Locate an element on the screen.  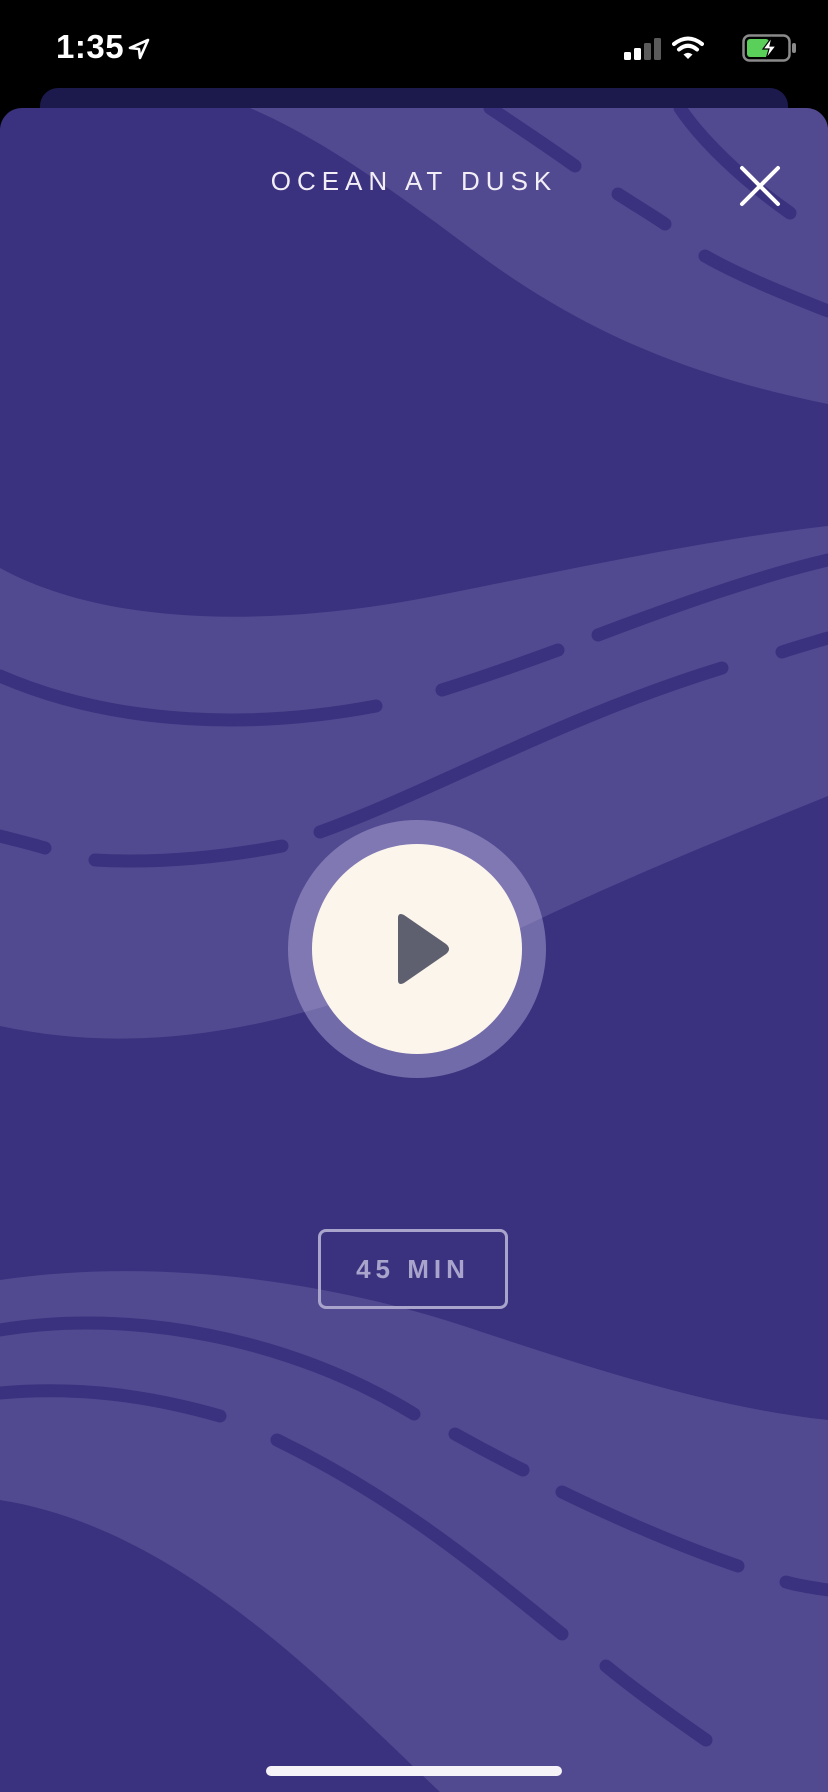
close-button is located at coordinates (760, 186).